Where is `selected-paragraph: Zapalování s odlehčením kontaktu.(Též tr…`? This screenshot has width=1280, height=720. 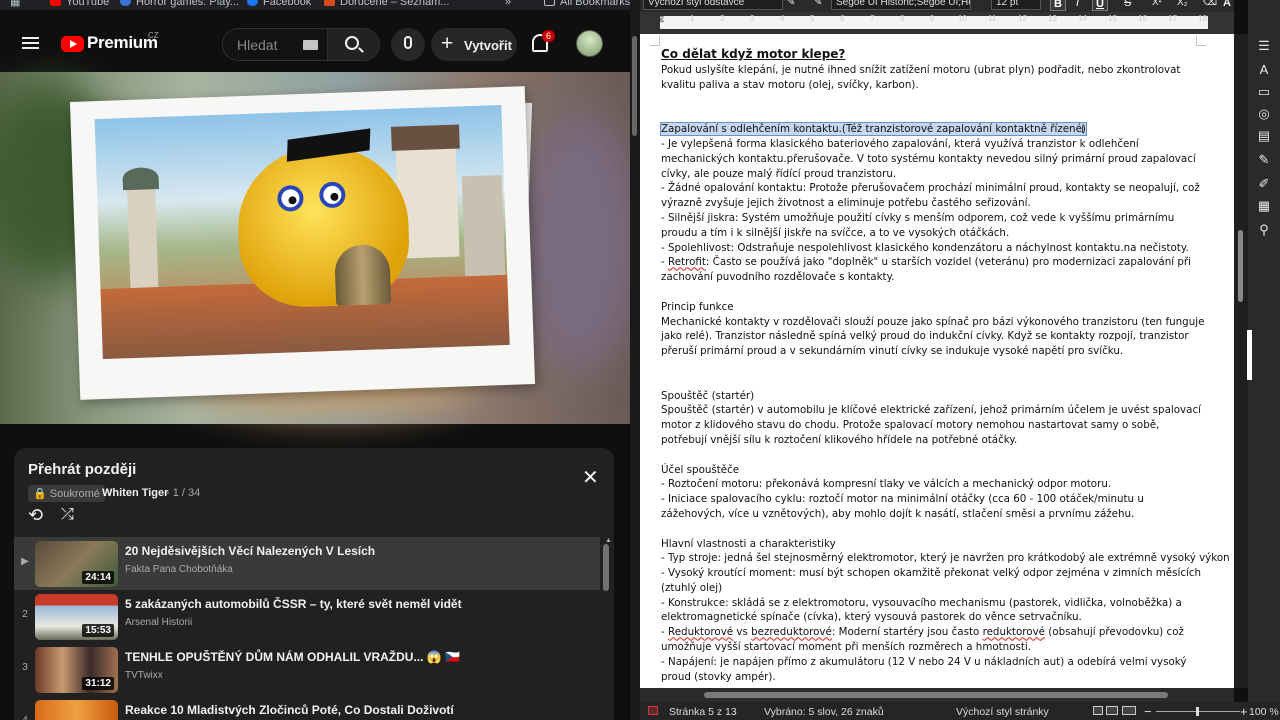
selected-paragraph: Zapalování s odlehčením kontaktu.(Též tr… is located at coordinates (933, 129).